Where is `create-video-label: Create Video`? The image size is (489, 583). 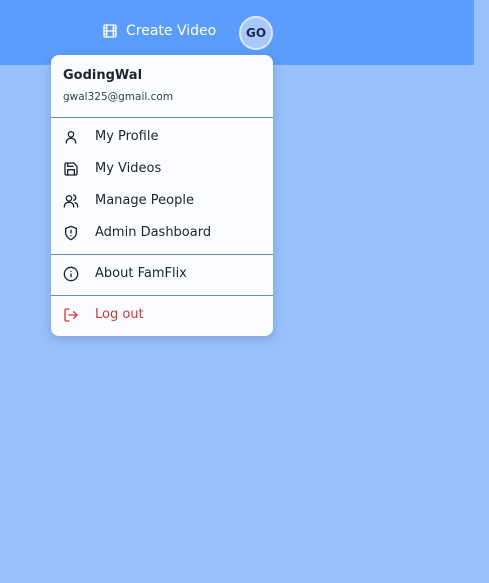 create-video-label: Create Video is located at coordinates (171, 31).